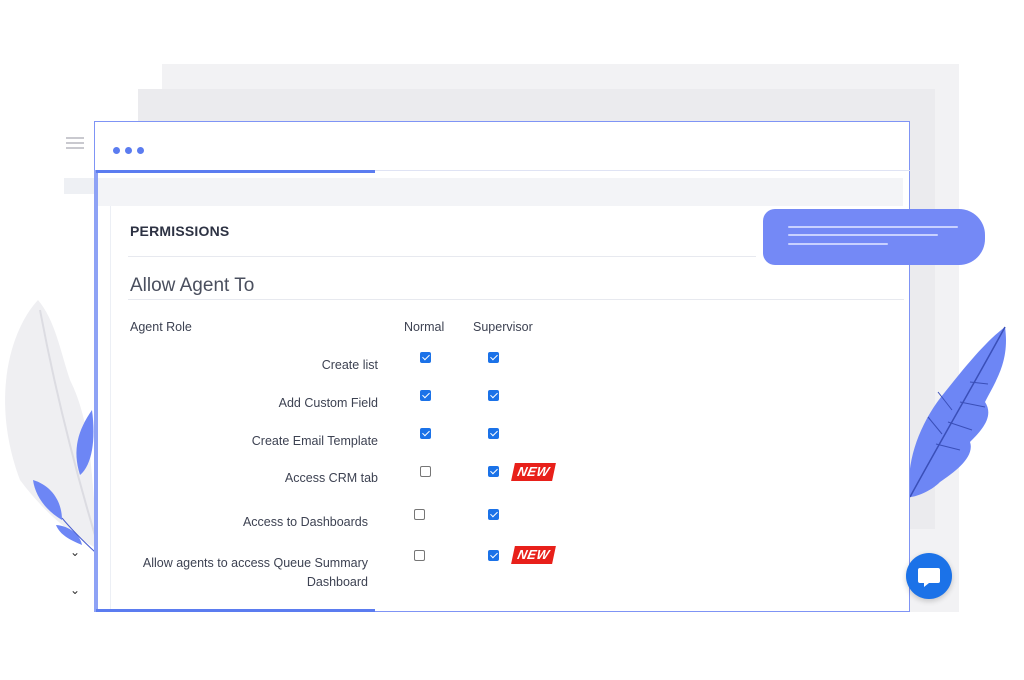 Image resolution: width=1024 pixels, height=680 pixels. Describe the element at coordinates (75, 143) in the screenshot. I see `hamburger-icon` at that location.